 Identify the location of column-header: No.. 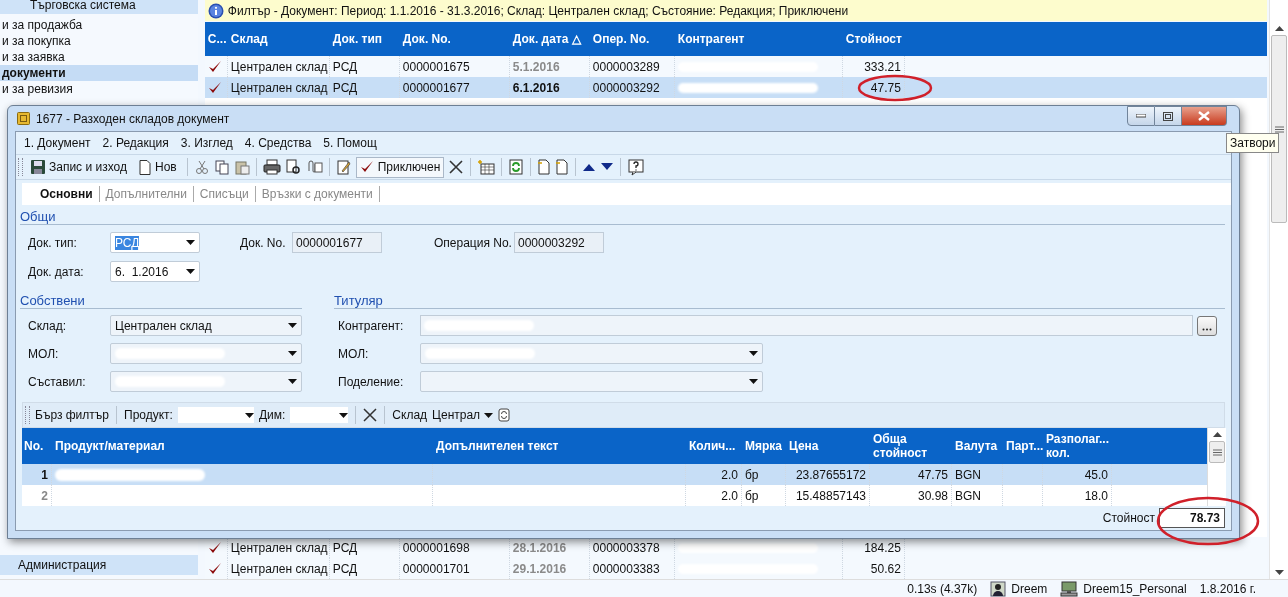
(34, 446).